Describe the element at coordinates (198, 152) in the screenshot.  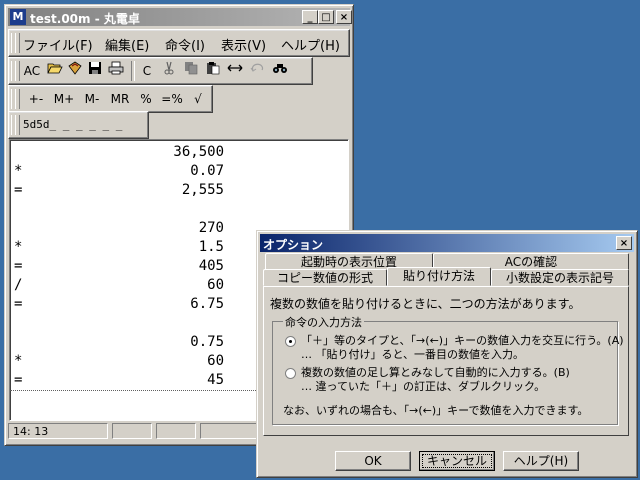
I see `tape-value: 36,500` at that location.